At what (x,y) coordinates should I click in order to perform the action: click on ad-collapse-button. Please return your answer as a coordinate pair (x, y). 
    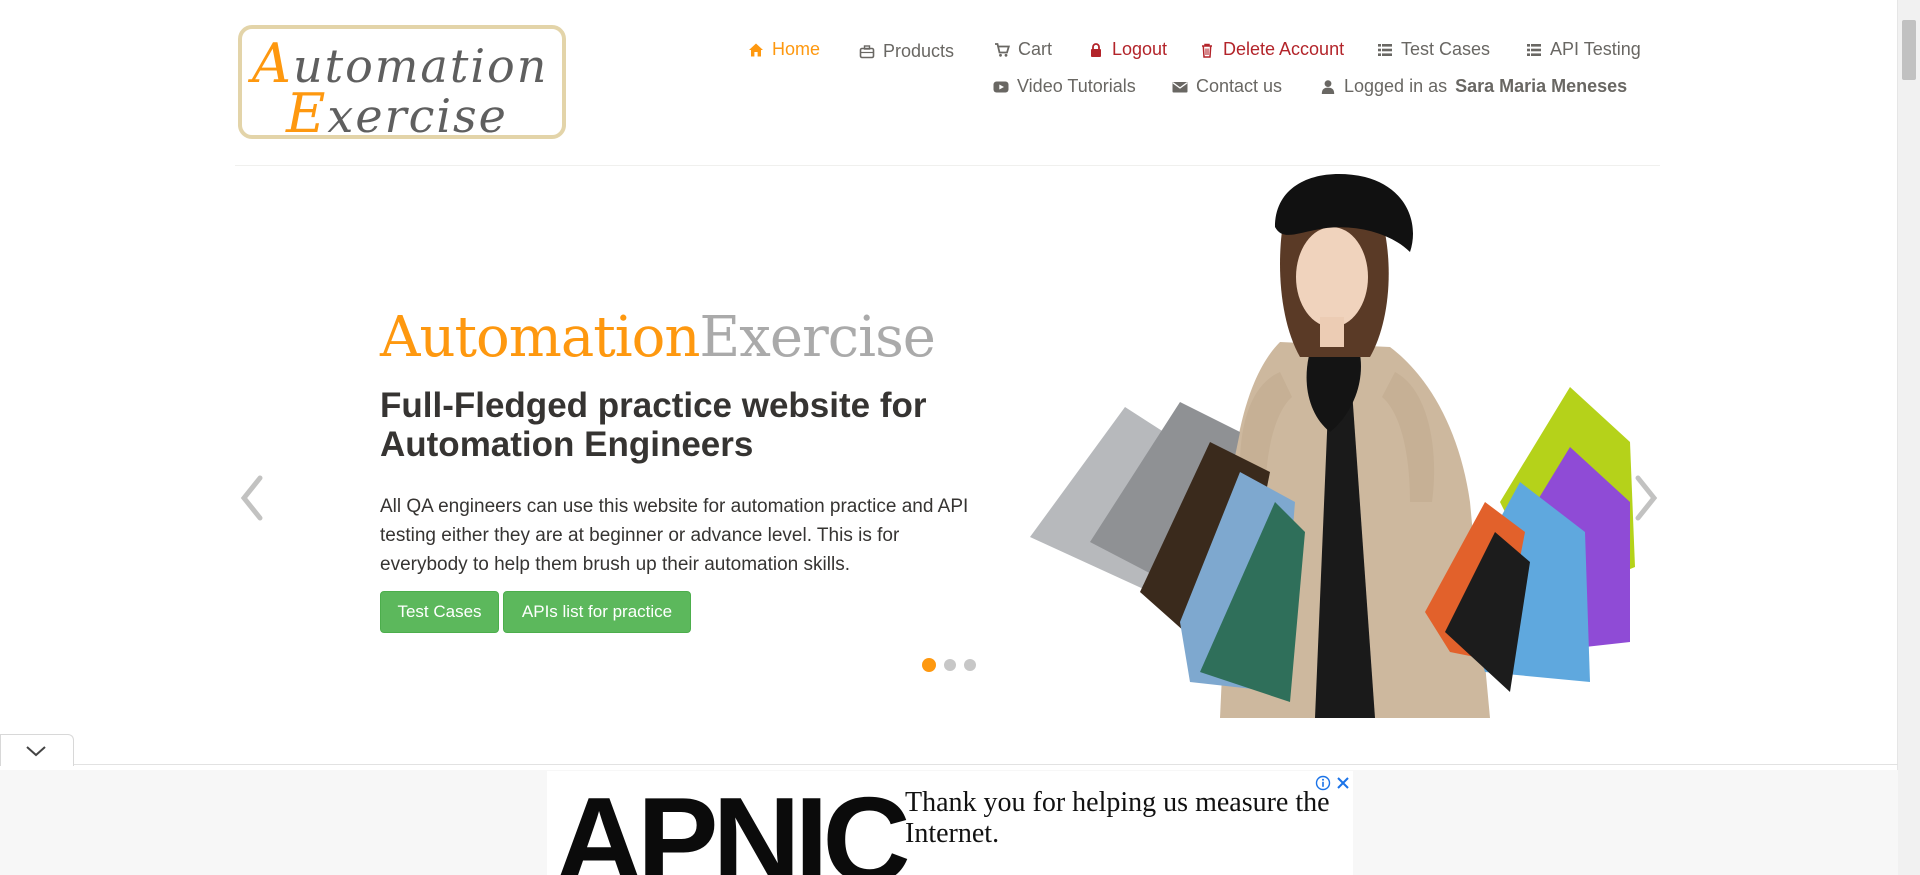
    Looking at the image, I should click on (37, 750).